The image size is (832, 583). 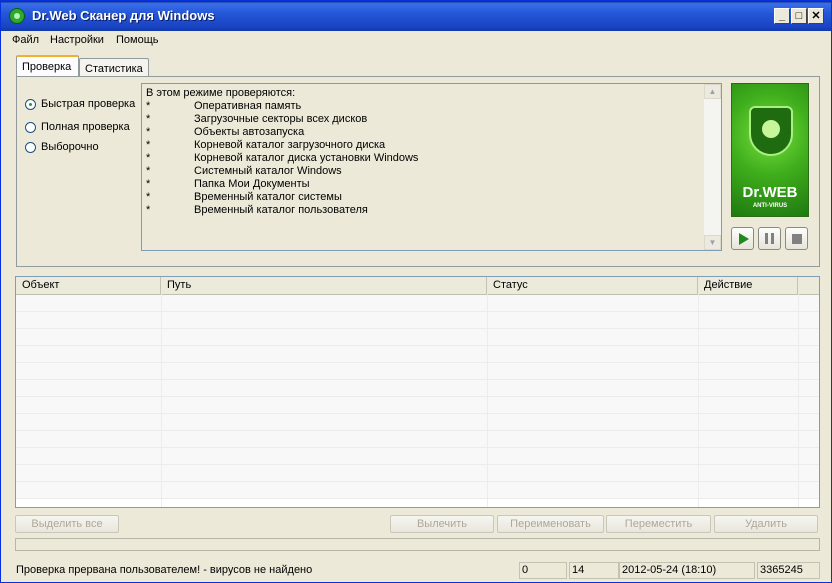 I want to click on drweb-logo: Dr.WEB ANTI-VIRUS, so click(x=770, y=150).